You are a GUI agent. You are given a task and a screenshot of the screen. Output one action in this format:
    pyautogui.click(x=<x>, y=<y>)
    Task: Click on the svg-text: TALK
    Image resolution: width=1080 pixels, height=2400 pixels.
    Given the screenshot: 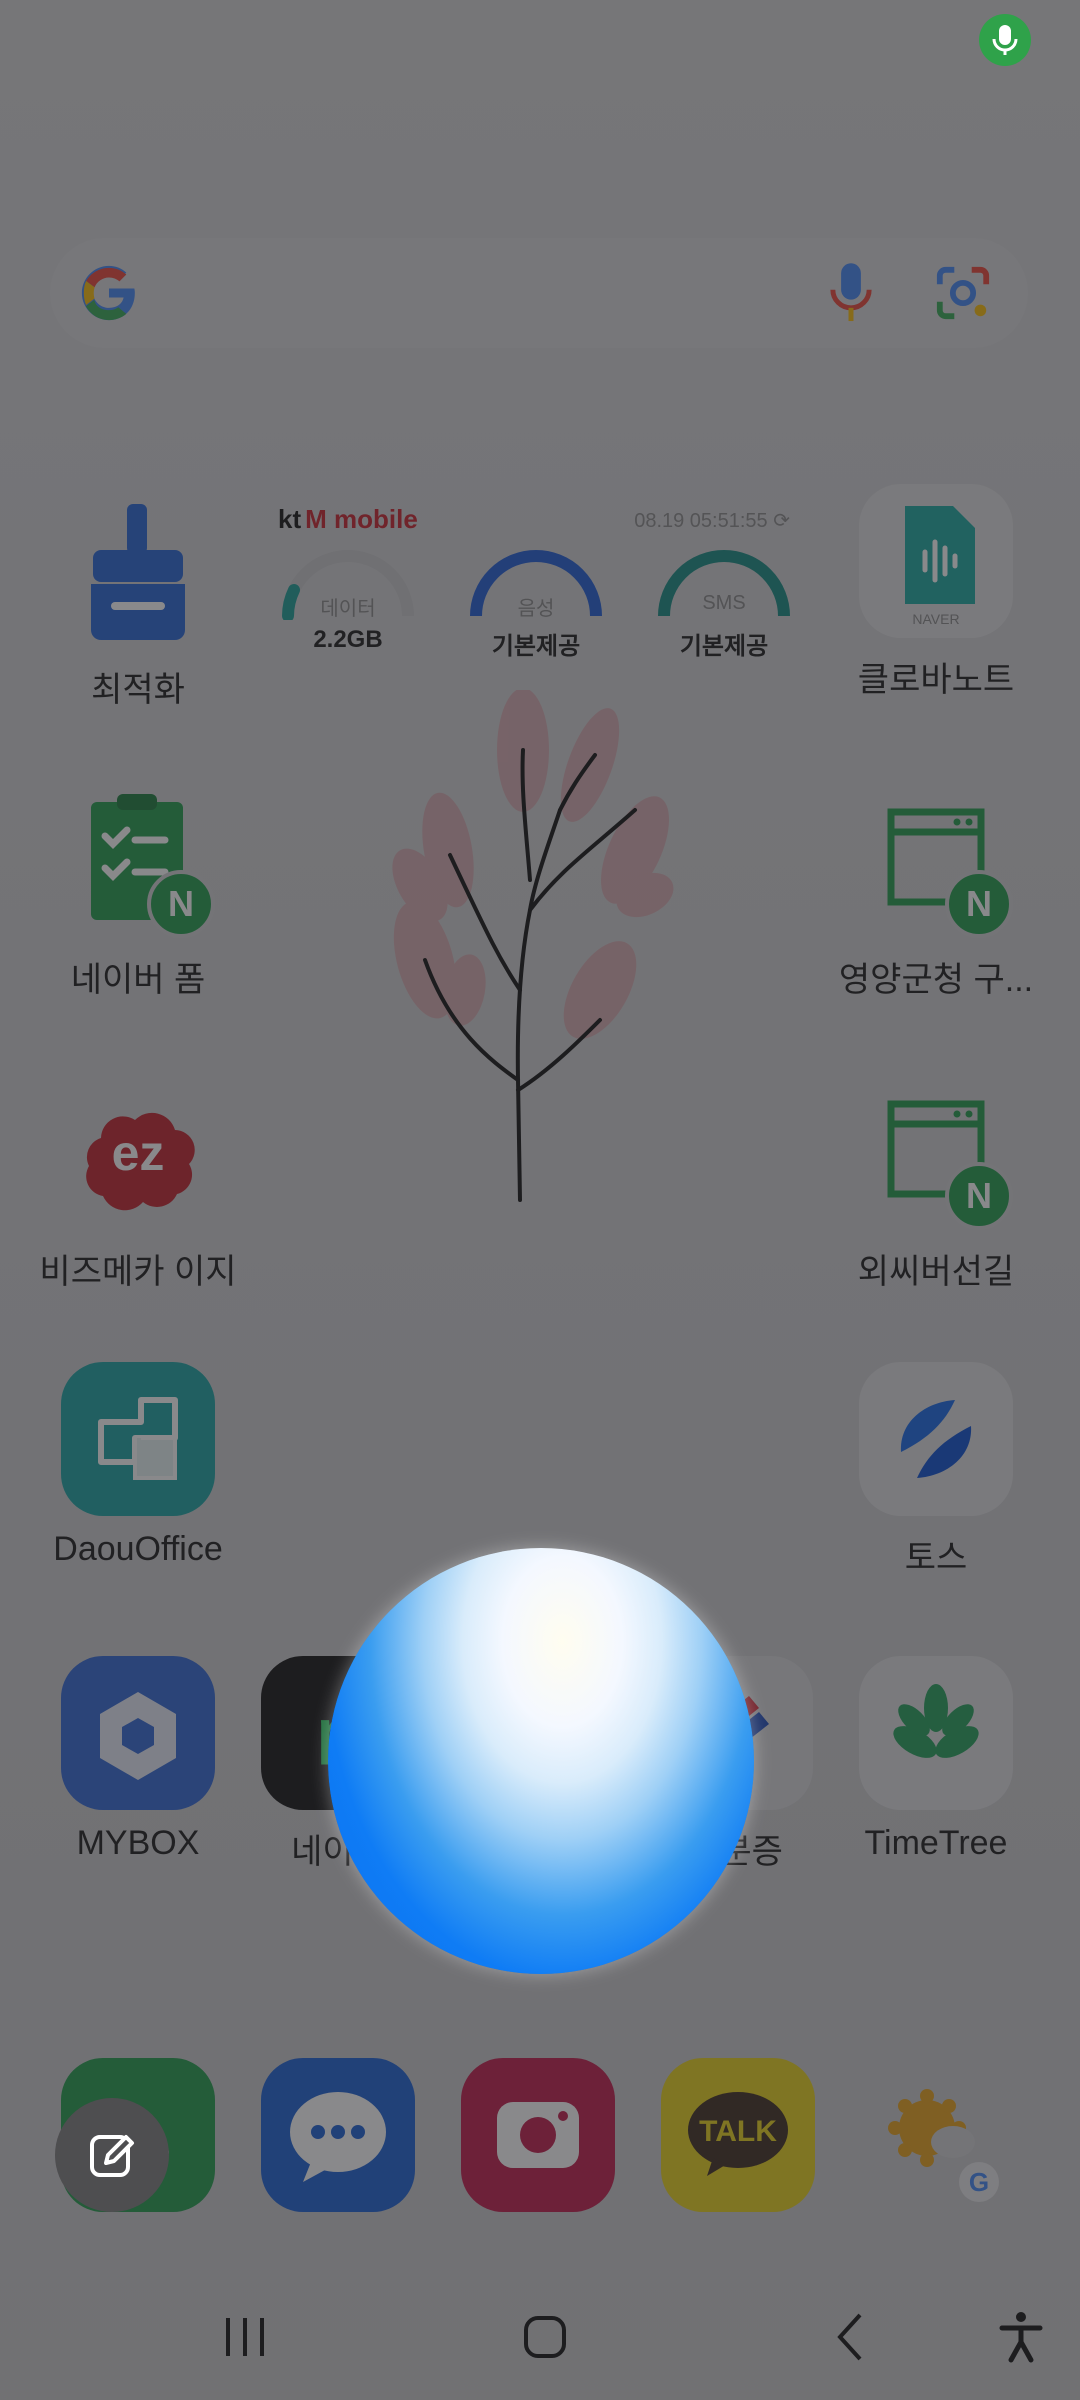 What is the action you would take?
    pyautogui.click(x=738, y=2131)
    